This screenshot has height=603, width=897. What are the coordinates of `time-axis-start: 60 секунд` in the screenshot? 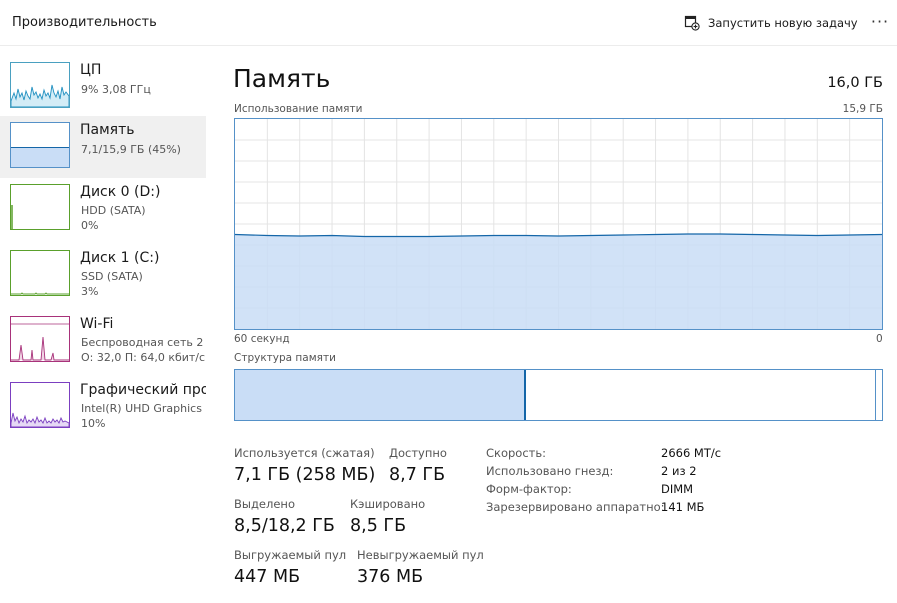 It's located at (262, 339).